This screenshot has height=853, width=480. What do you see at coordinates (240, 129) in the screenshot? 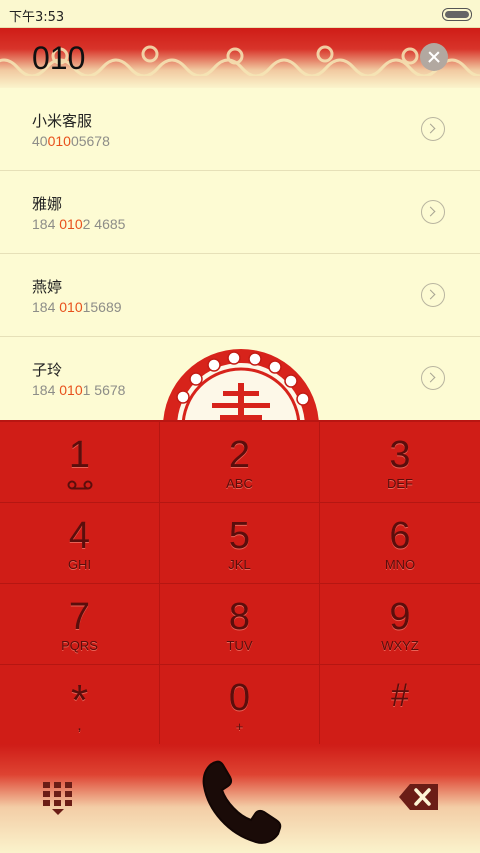
I see `contact-row: 小米客服 4001005678` at bounding box center [240, 129].